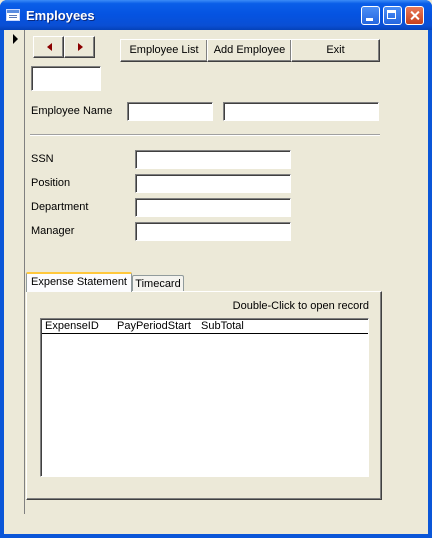 The width and height of the screenshot is (432, 538). What do you see at coordinates (301, 111) in the screenshot?
I see `last-name-field` at bounding box center [301, 111].